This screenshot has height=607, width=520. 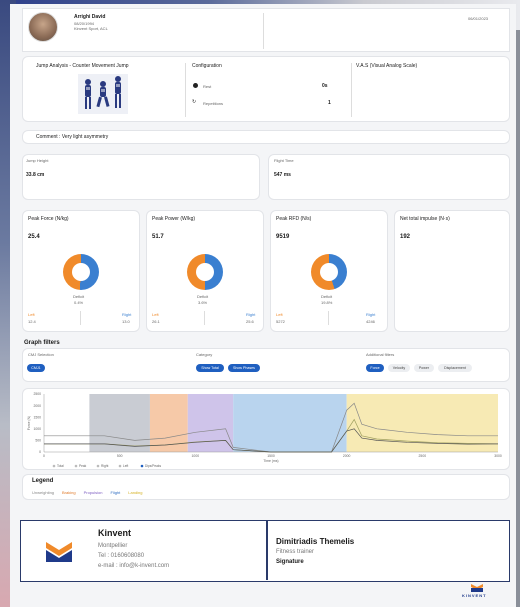 I want to click on footer-city: Montpellier, so click(x=113, y=546).